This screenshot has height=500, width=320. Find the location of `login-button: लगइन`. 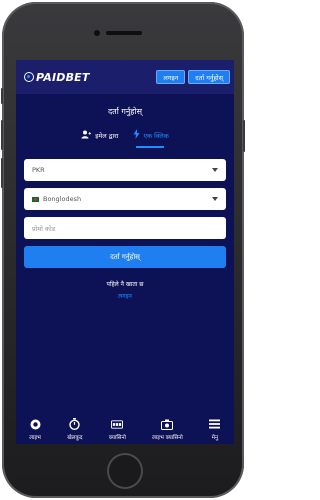

login-button: लगइन is located at coordinates (171, 77).